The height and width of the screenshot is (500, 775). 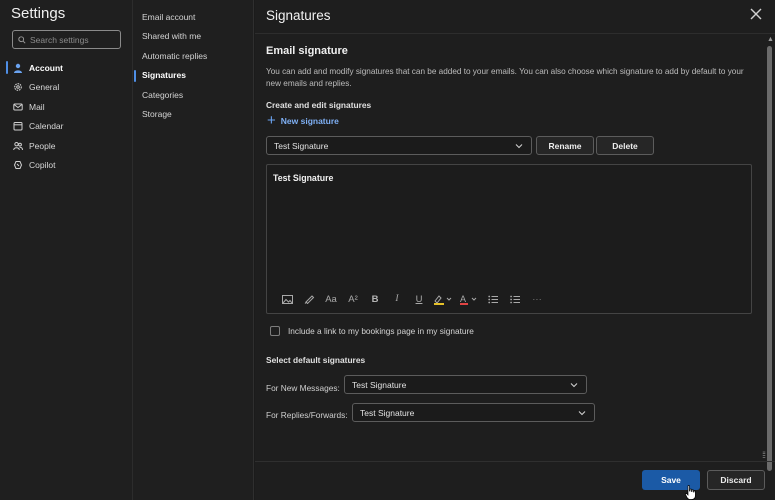 I want to click on mail-icon, so click(x=18, y=107).